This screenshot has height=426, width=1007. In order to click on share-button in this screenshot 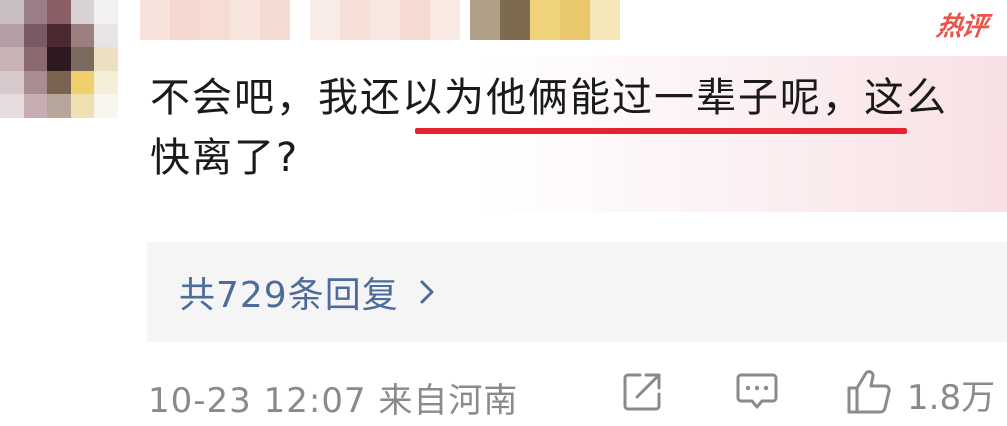, I will do `click(642, 394)`.